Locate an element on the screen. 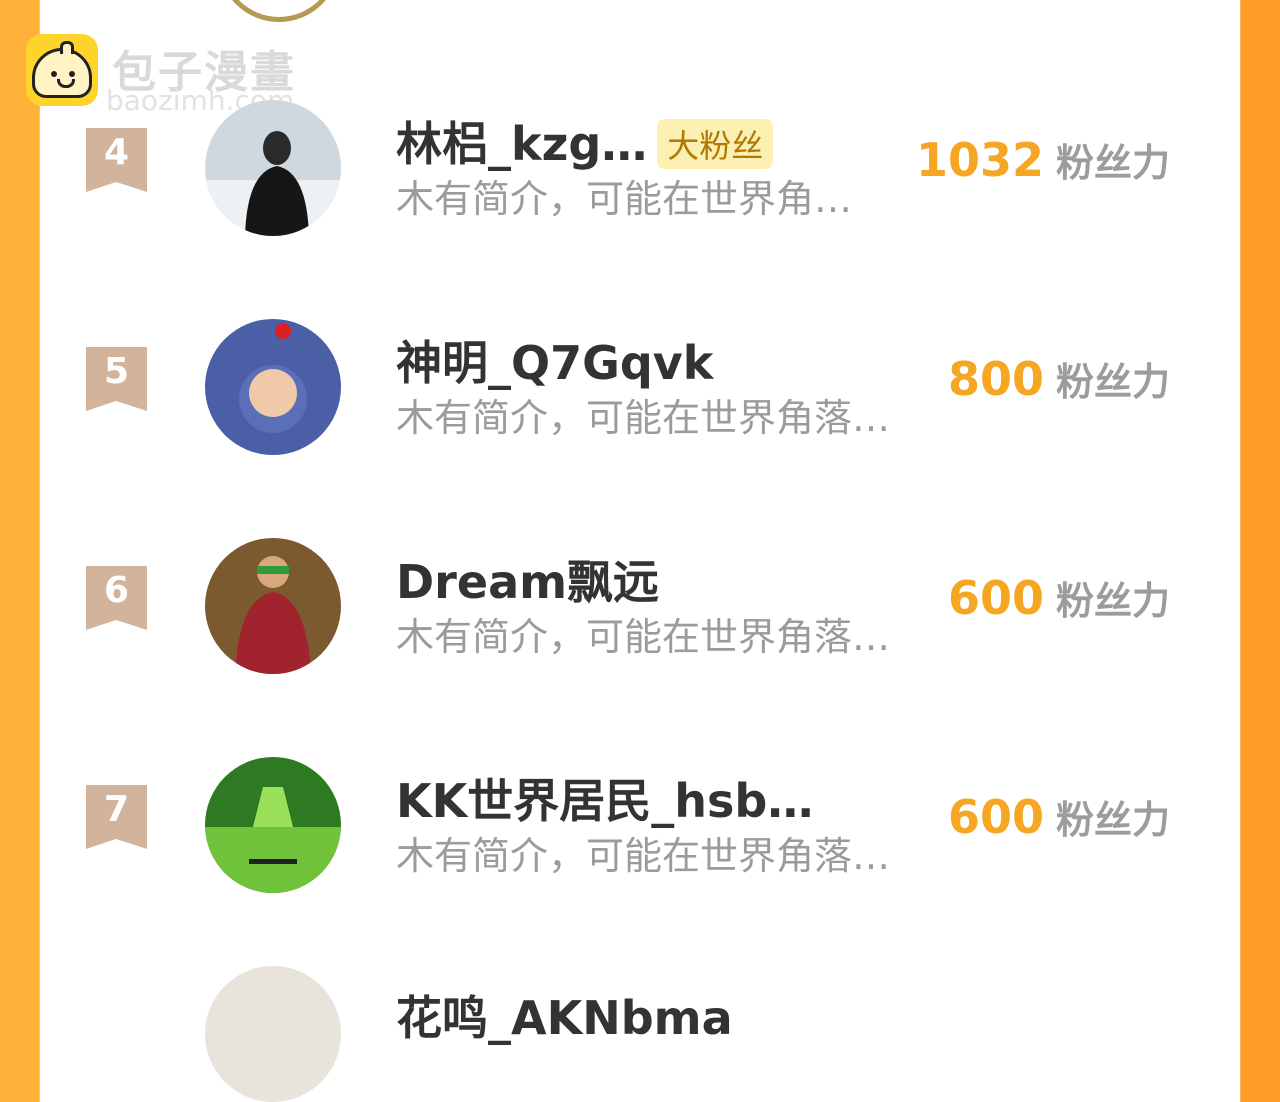 Image resolution: width=1280 pixels, height=1102 pixels. ranking-row: 花鸣_AKNbma is located at coordinates (640, 1034).